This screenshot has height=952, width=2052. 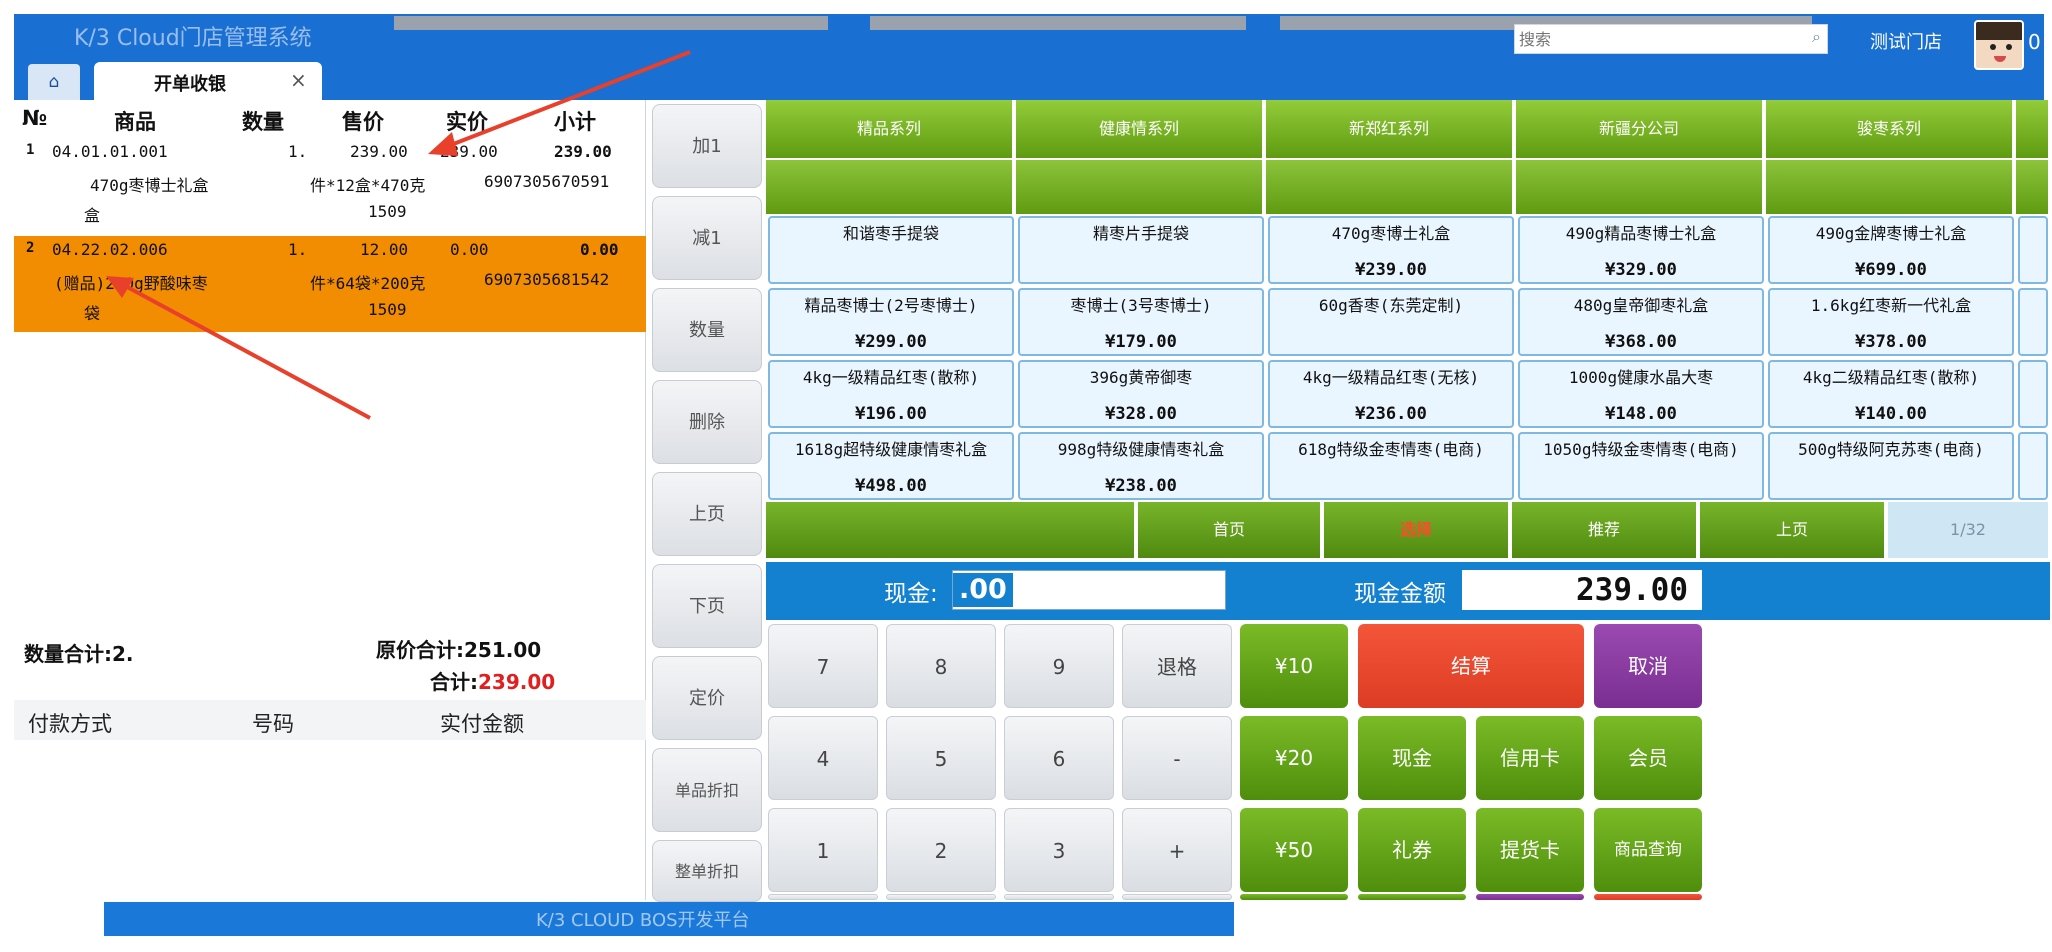 I want to click on cash-input: .00, so click(x=1089, y=590).